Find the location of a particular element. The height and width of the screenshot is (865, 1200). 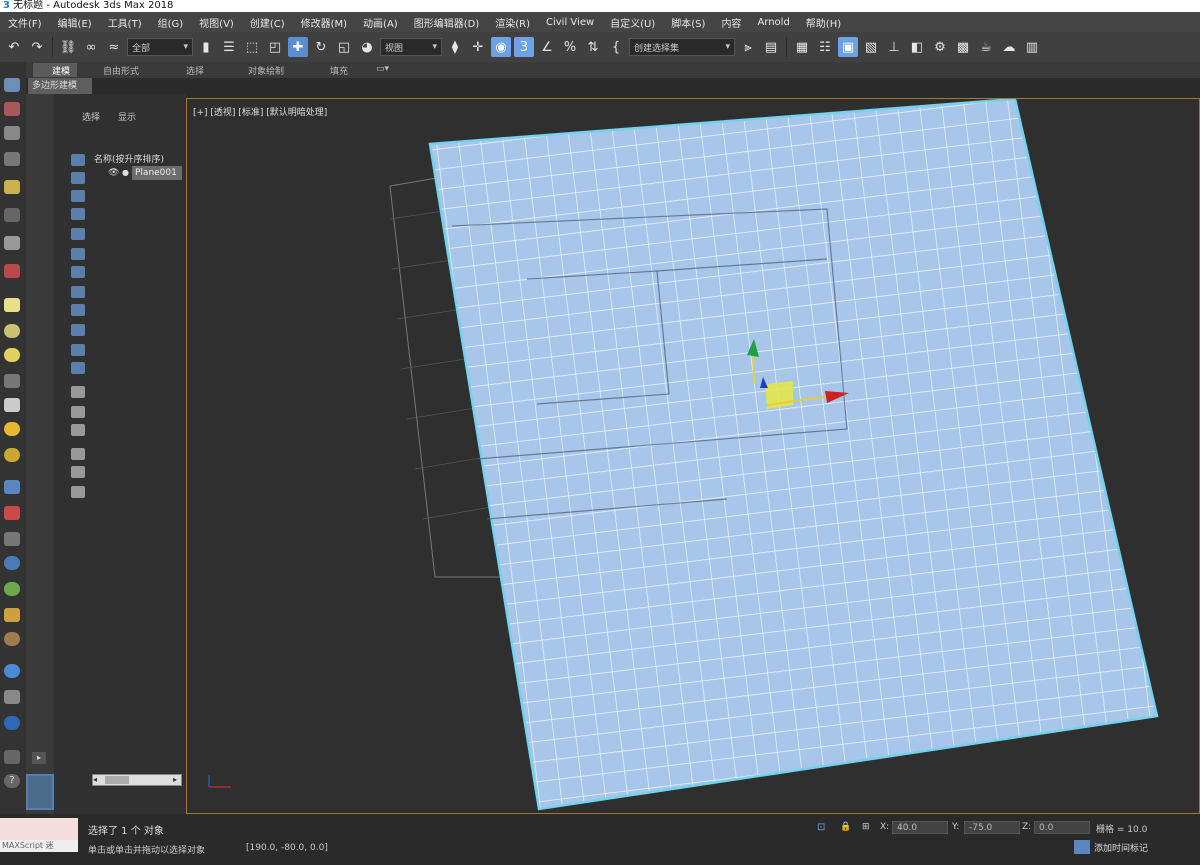

angle-snap-icon: ∠ is located at coordinates (547, 47).